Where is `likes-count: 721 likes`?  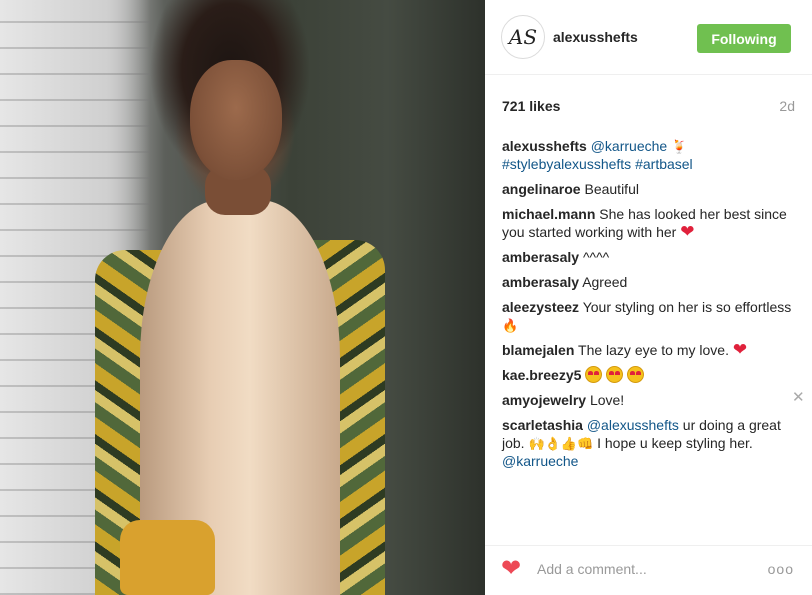 likes-count: 721 likes is located at coordinates (531, 106).